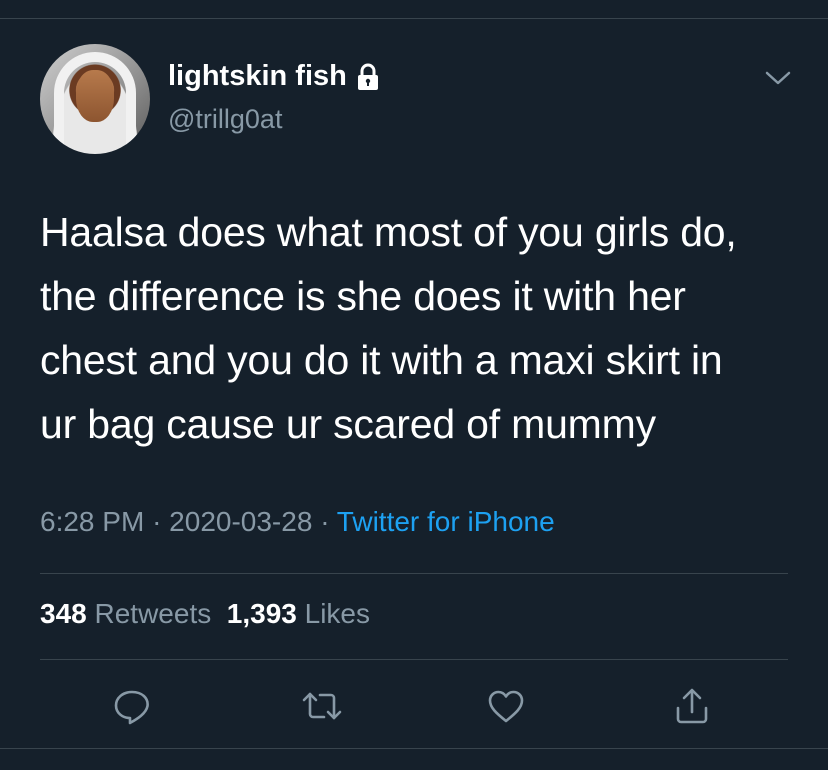 This screenshot has height=770, width=828. I want to click on retweets-count: 348, so click(63, 613).